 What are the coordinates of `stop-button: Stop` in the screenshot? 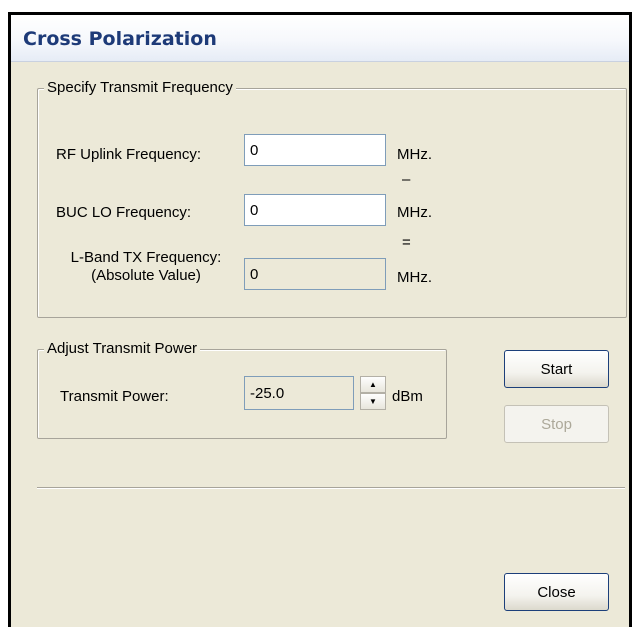 It's located at (556, 424).